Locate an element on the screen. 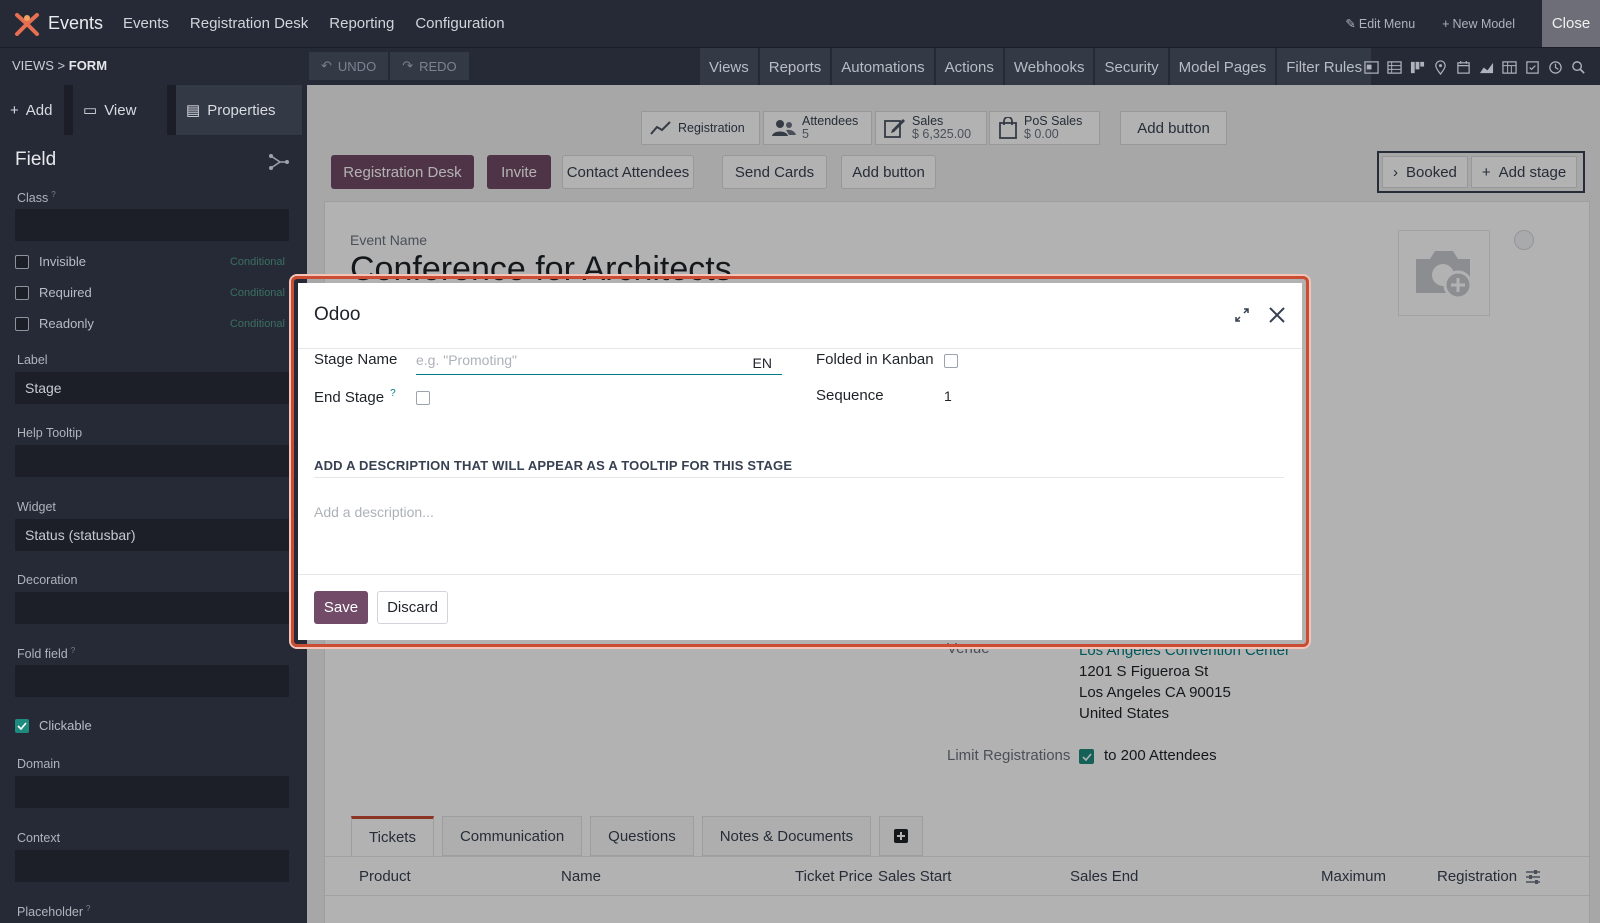 The height and width of the screenshot is (923, 1600). pivot-view-icon is located at coordinates (1509, 67).